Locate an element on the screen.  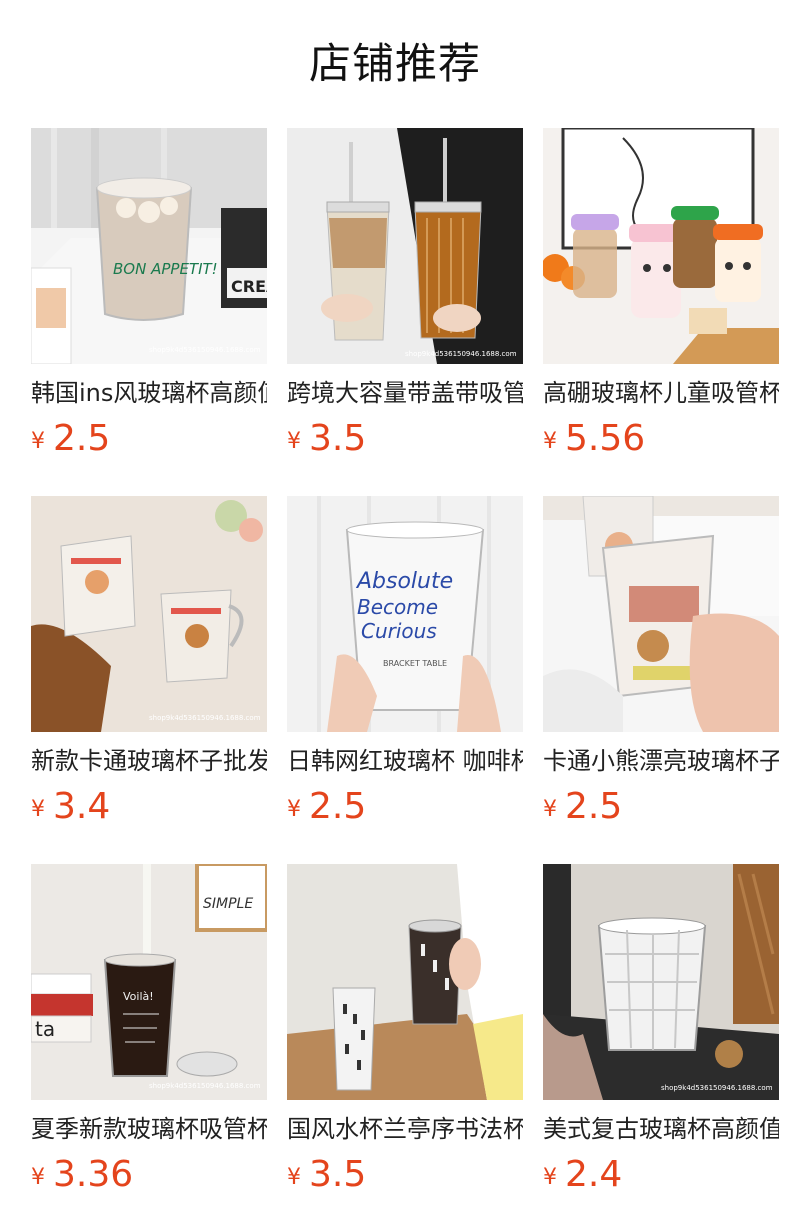
product-image-text: Absolute is located at coordinates (404, 581).